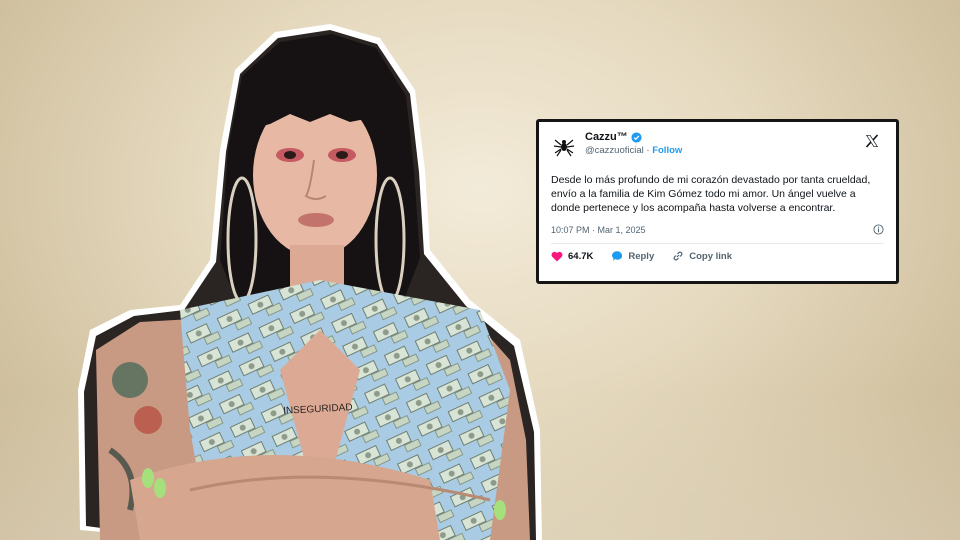 Image resolution: width=960 pixels, height=540 pixels. What do you see at coordinates (641, 256) in the screenshot?
I see `reply-label: Reply` at bounding box center [641, 256].